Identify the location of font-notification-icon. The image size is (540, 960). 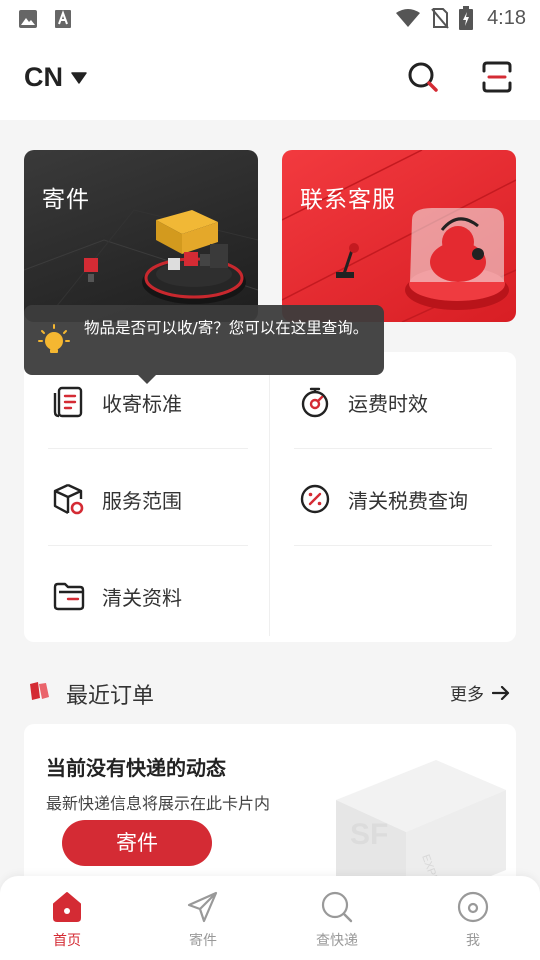
(63, 19).